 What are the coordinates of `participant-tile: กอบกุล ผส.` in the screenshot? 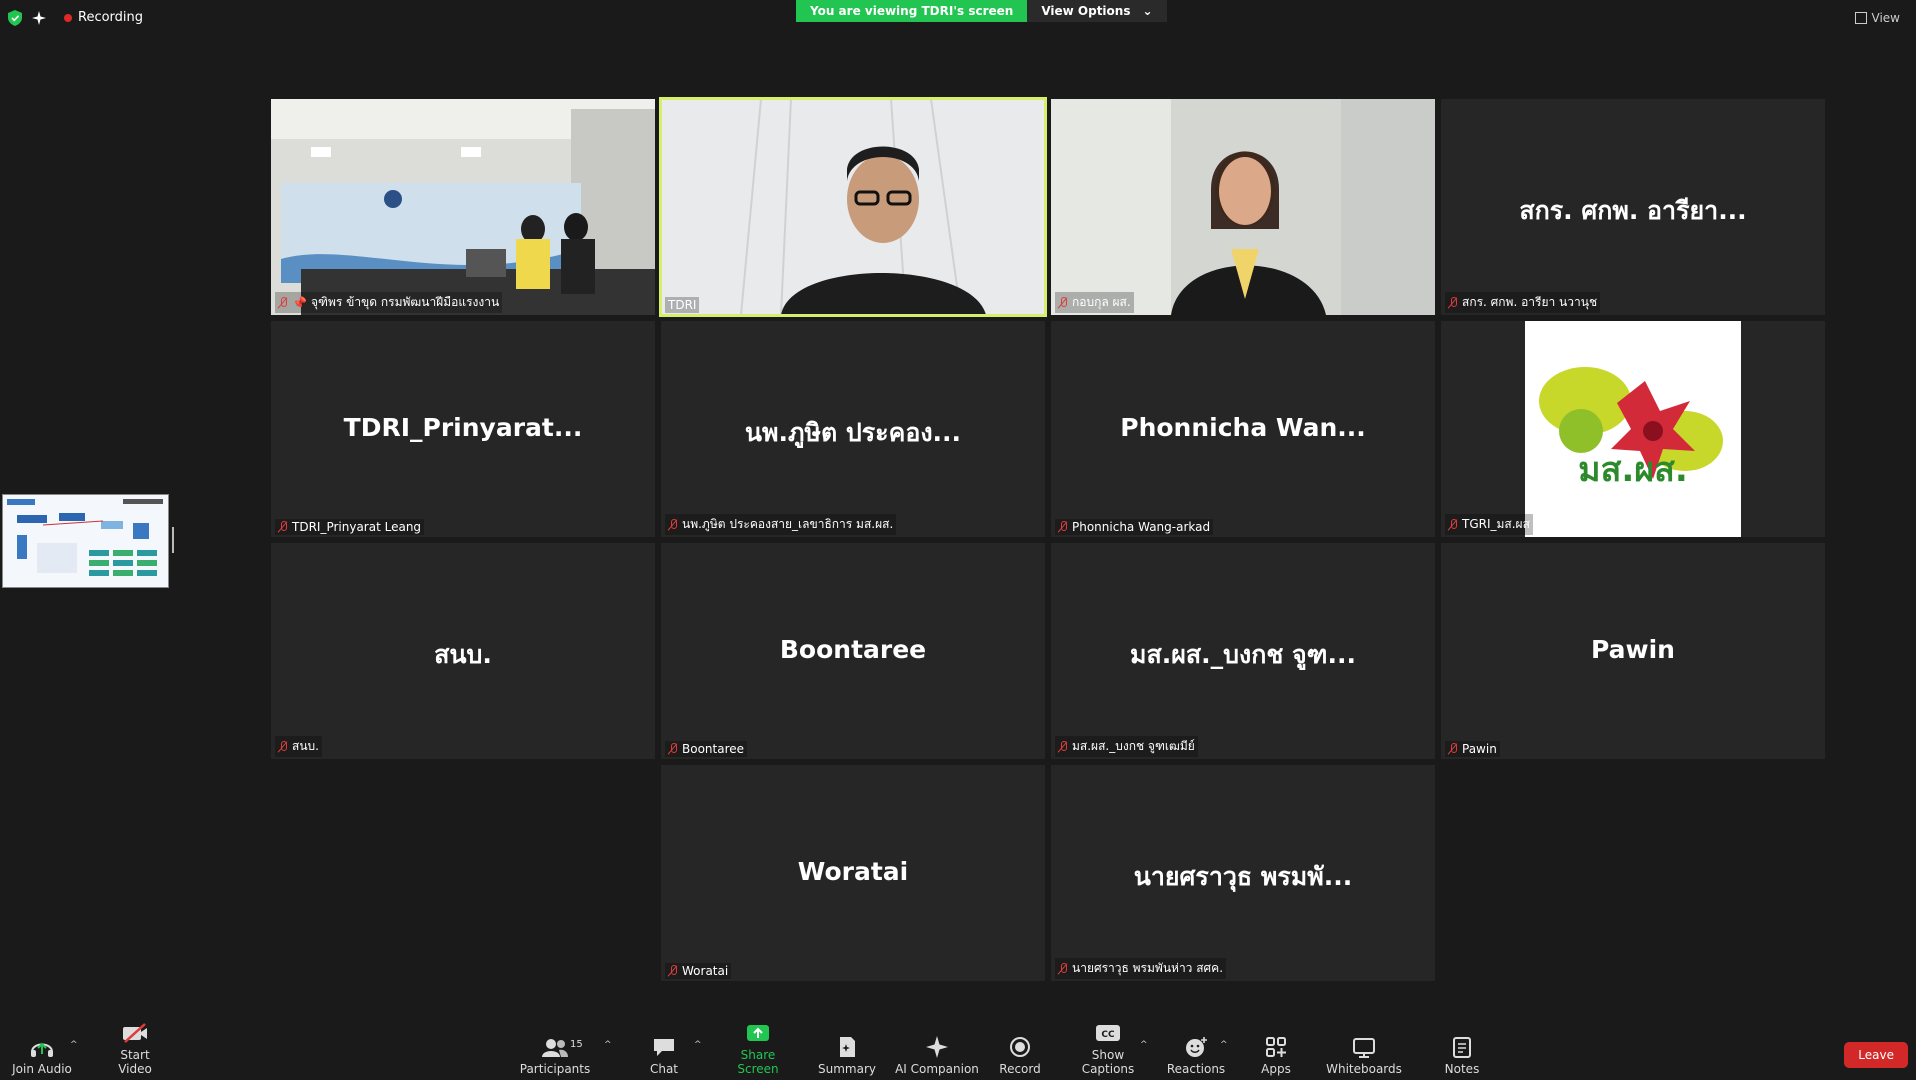 It's located at (1243, 207).